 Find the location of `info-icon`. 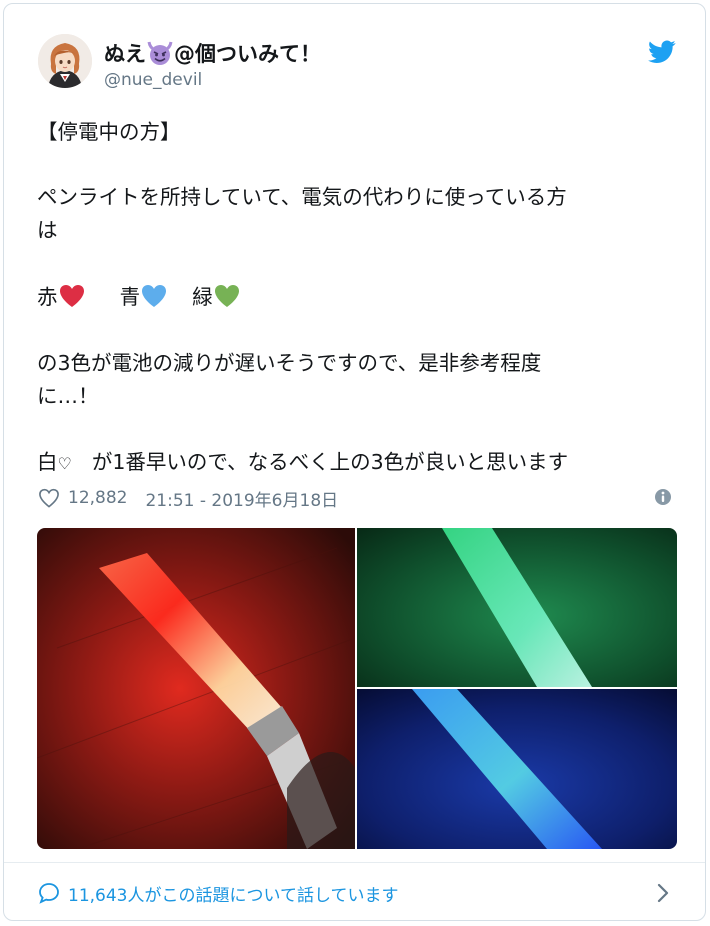

info-icon is located at coordinates (663, 497).